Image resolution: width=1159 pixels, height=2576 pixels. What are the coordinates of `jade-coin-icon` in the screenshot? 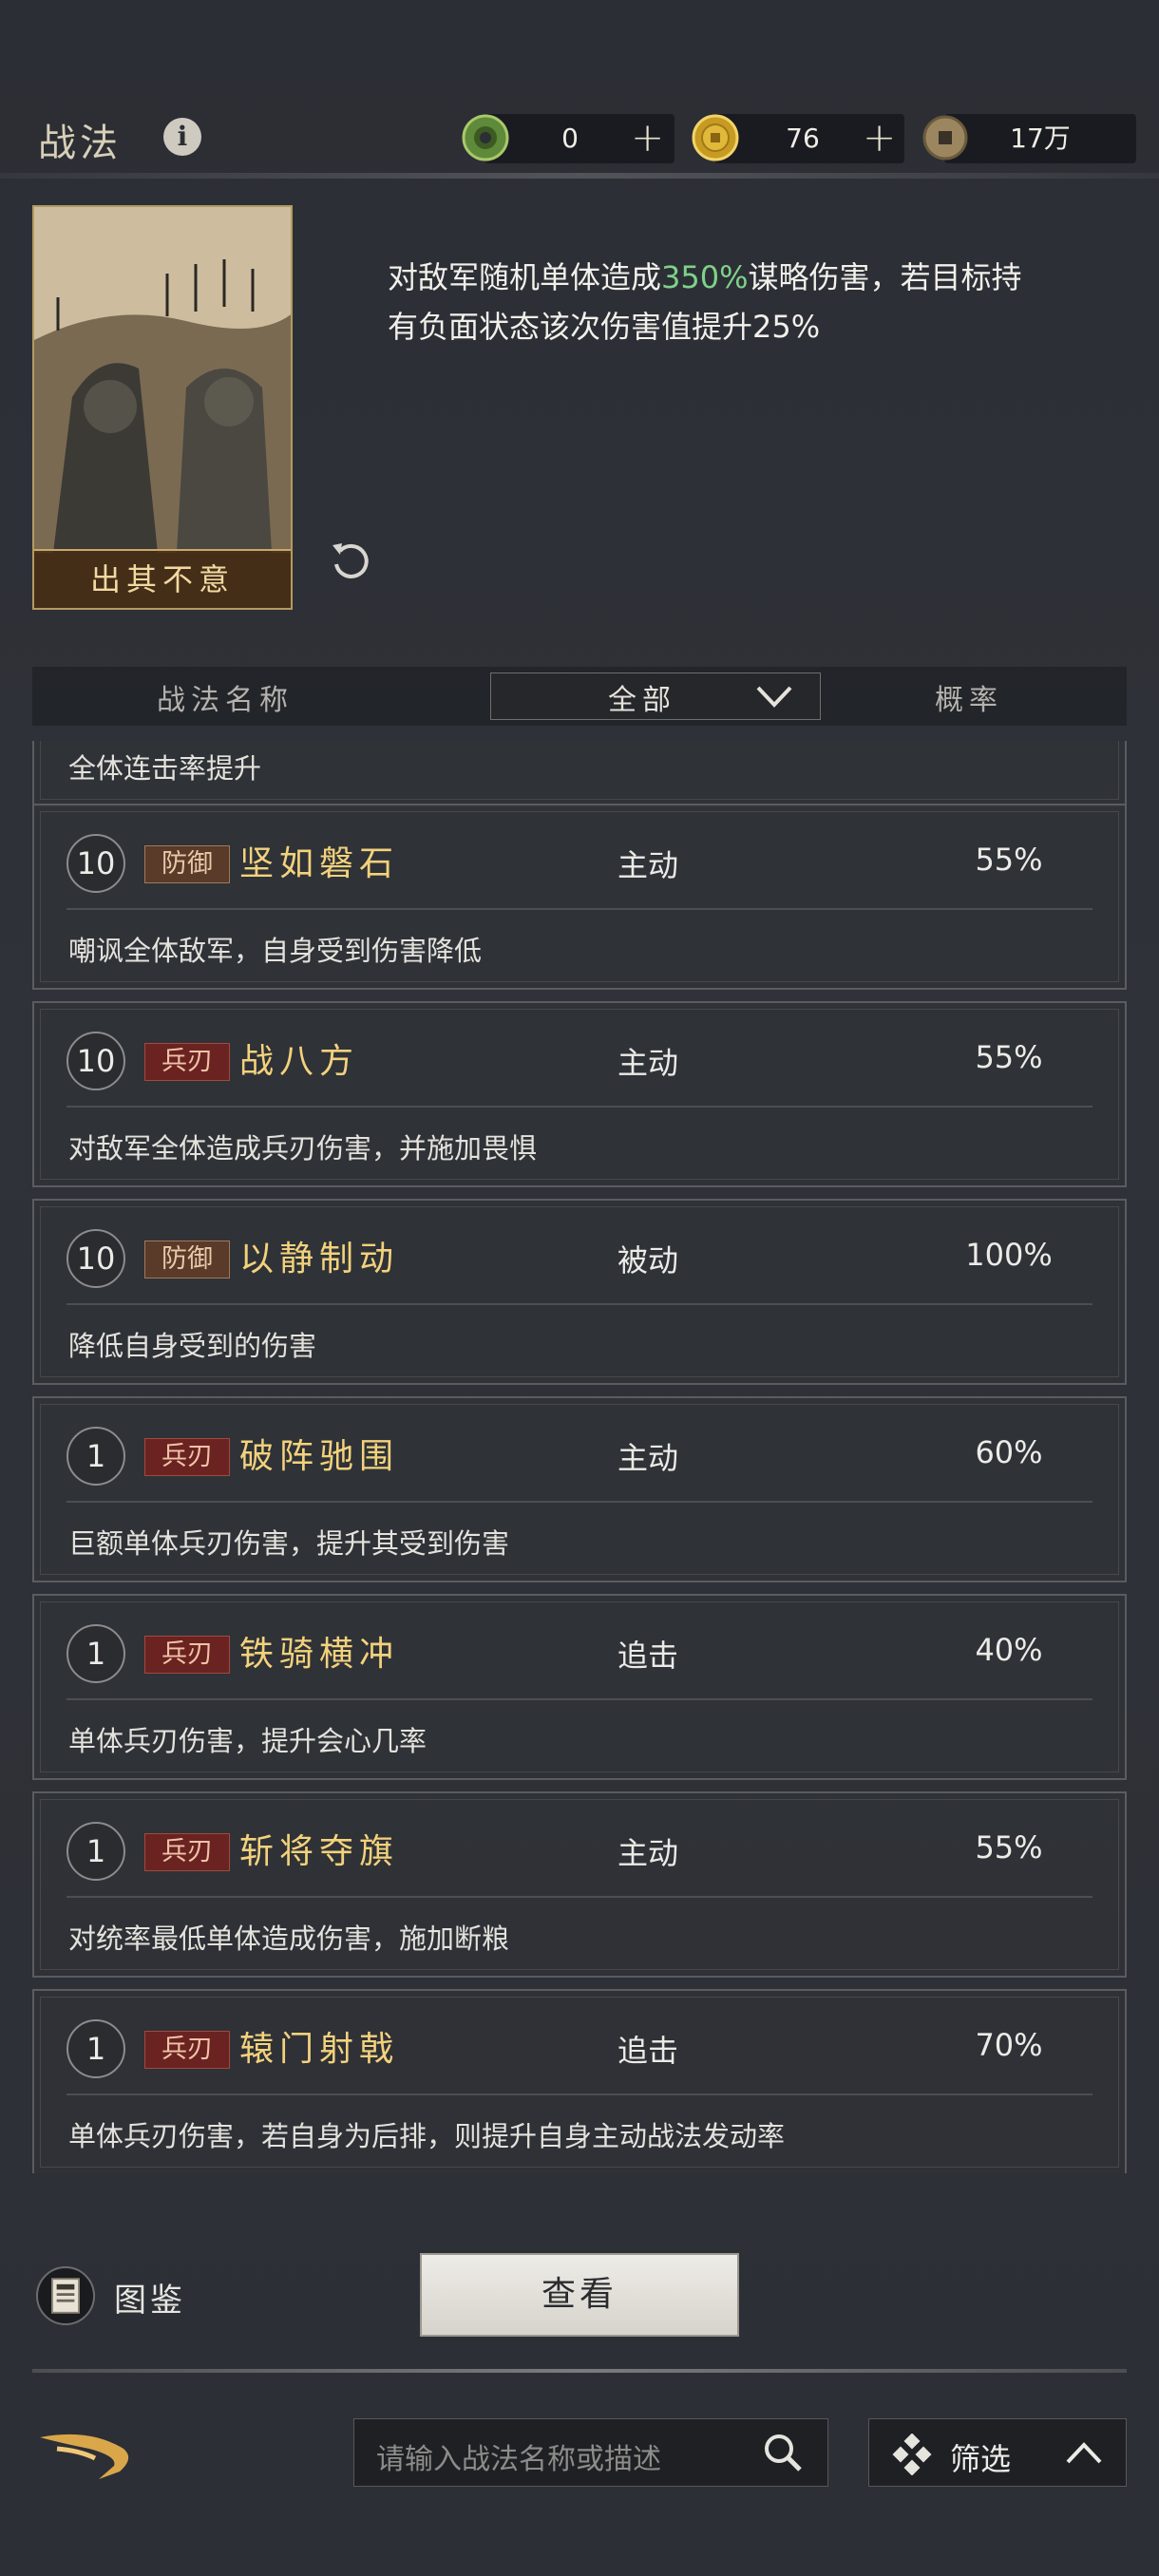 It's located at (485, 137).